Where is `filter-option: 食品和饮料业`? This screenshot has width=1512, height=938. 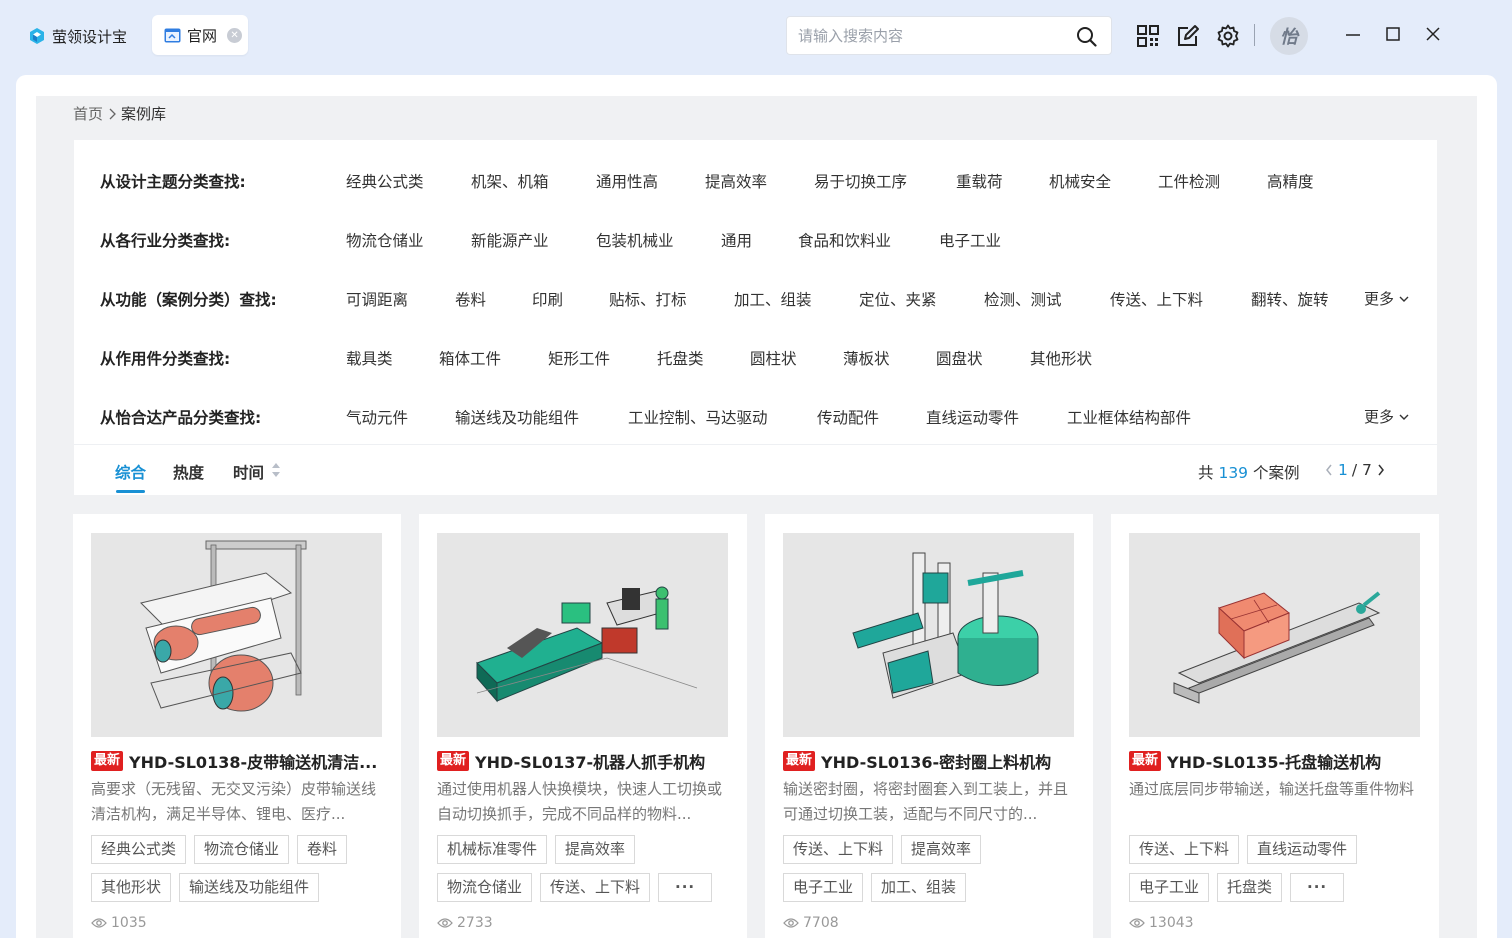 filter-option: 食品和饮料业 is located at coordinates (844, 240).